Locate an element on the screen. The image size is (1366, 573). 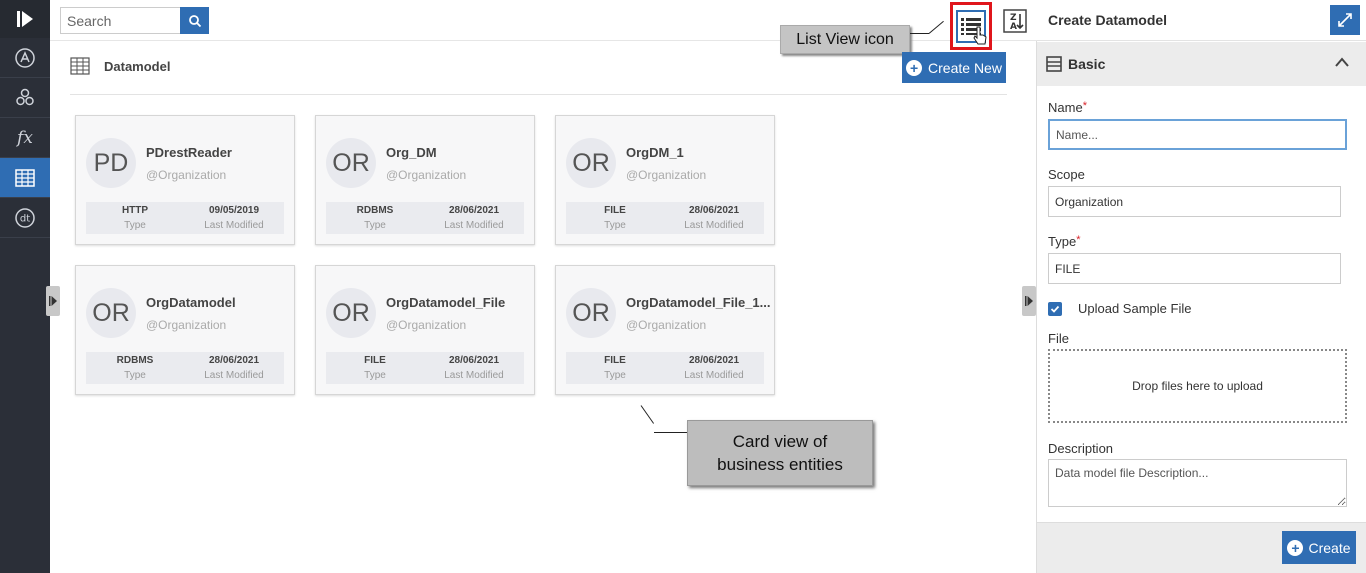
form-icon is located at coordinates (1054, 64).